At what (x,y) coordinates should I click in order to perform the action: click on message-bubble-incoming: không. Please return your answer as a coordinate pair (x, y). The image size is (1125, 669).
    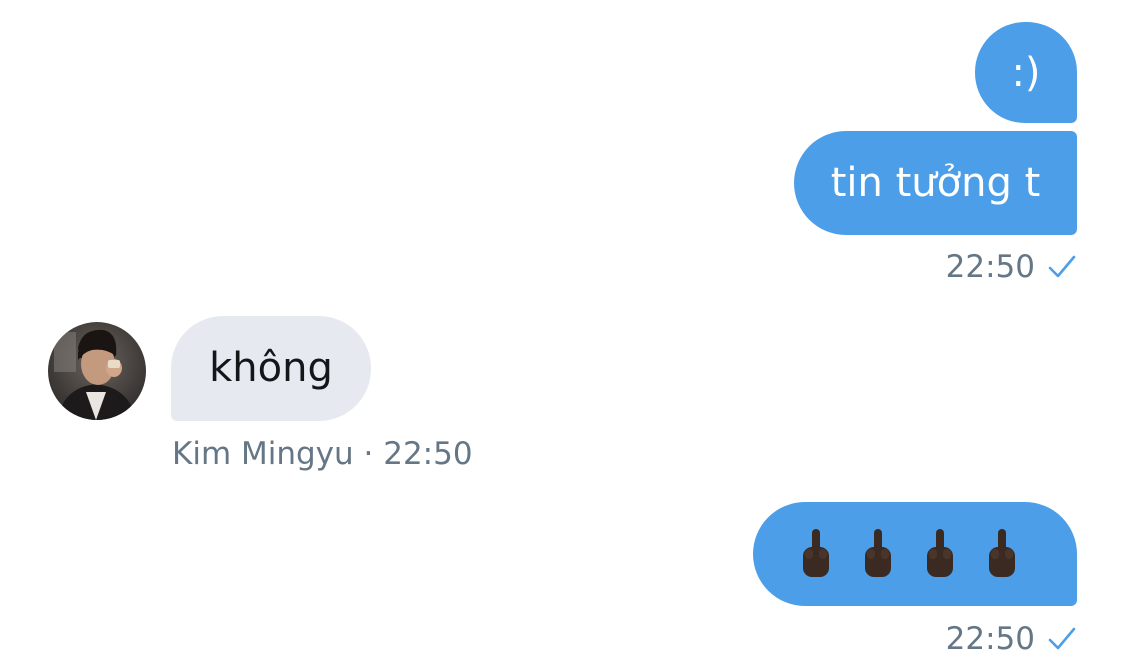
    Looking at the image, I should click on (271, 368).